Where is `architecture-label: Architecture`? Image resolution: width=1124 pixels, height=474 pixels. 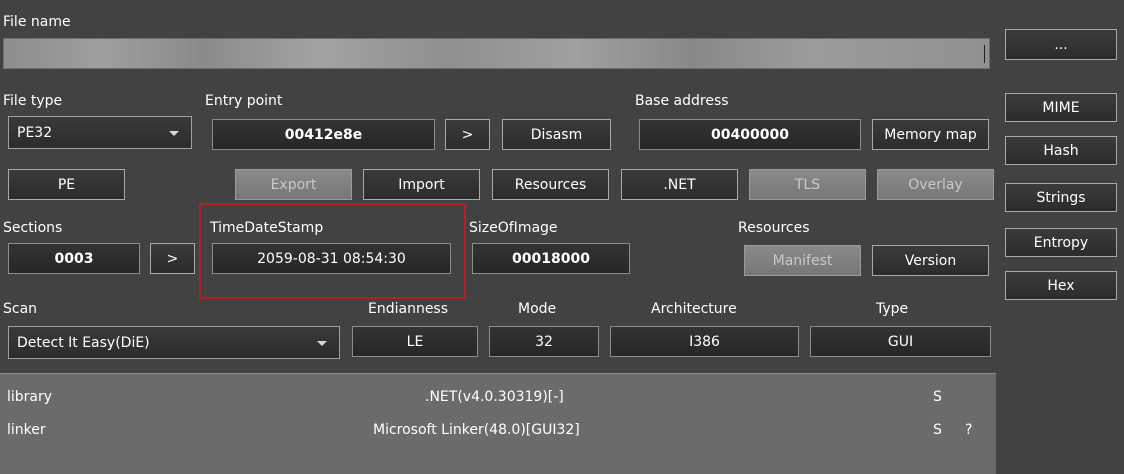
architecture-label: Architecture is located at coordinates (694, 309).